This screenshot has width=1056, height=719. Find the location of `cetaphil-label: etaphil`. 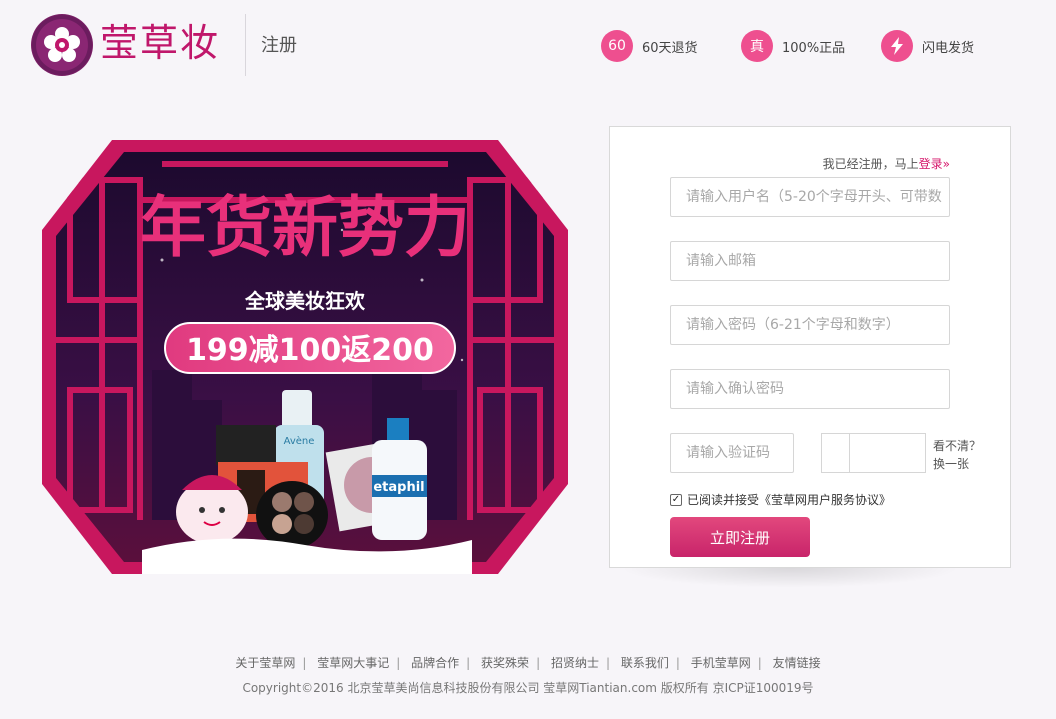

cetaphil-label: etaphil is located at coordinates (398, 487).